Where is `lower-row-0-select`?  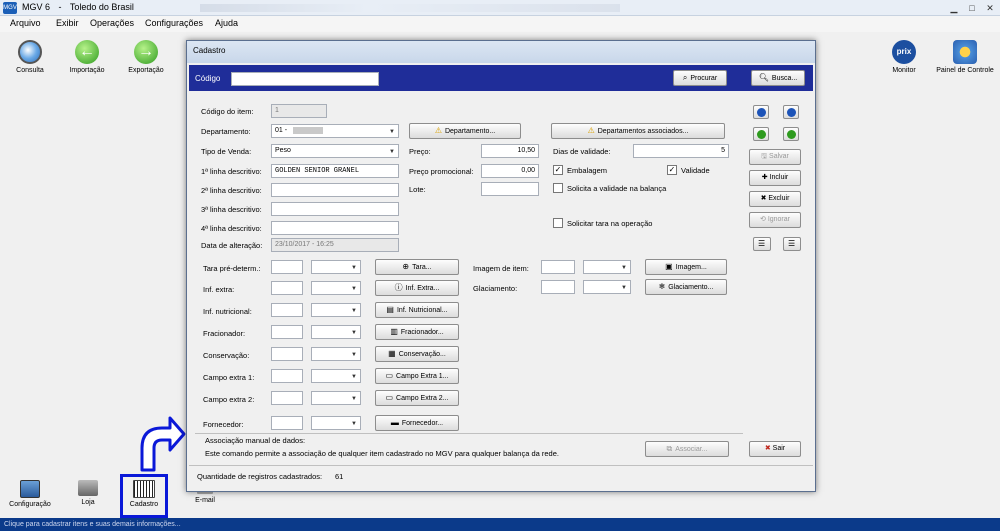 lower-row-0-select is located at coordinates (336, 267).